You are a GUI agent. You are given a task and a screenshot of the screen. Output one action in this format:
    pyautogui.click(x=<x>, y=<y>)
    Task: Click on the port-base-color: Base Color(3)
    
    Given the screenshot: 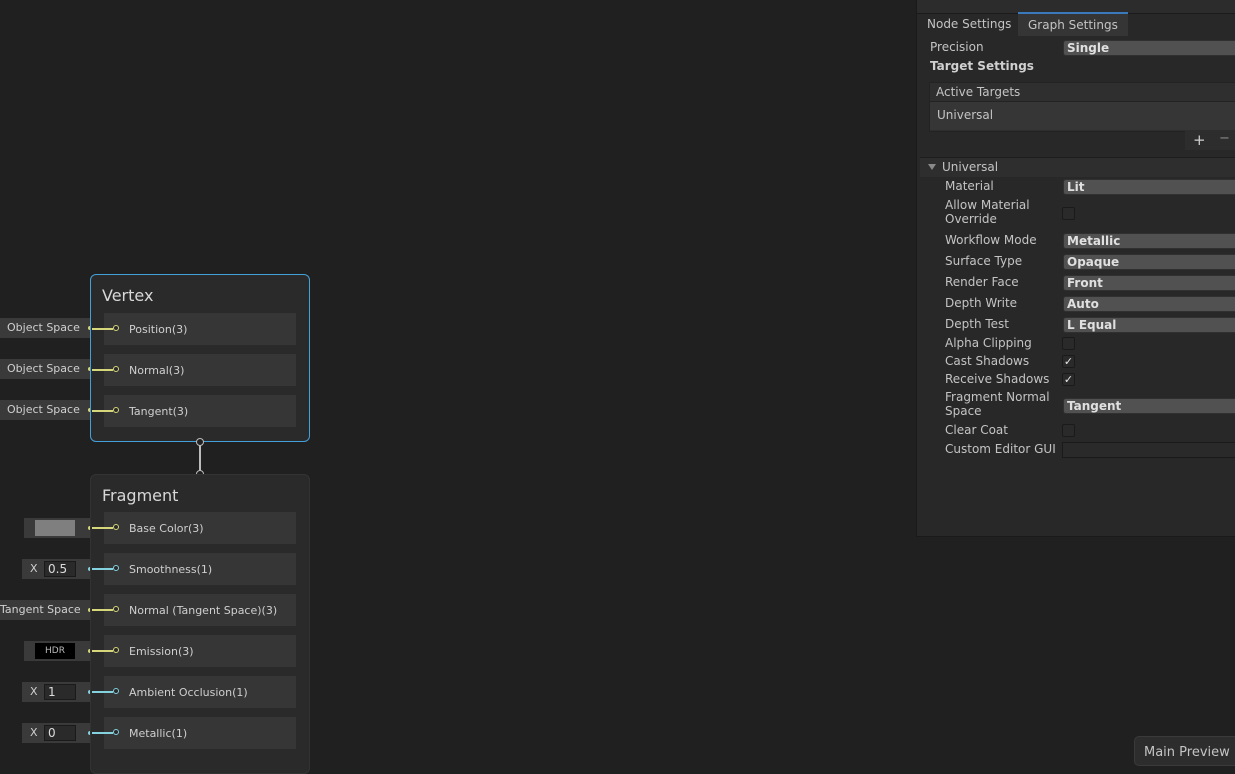 What is the action you would take?
    pyautogui.click(x=194, y=528)
    